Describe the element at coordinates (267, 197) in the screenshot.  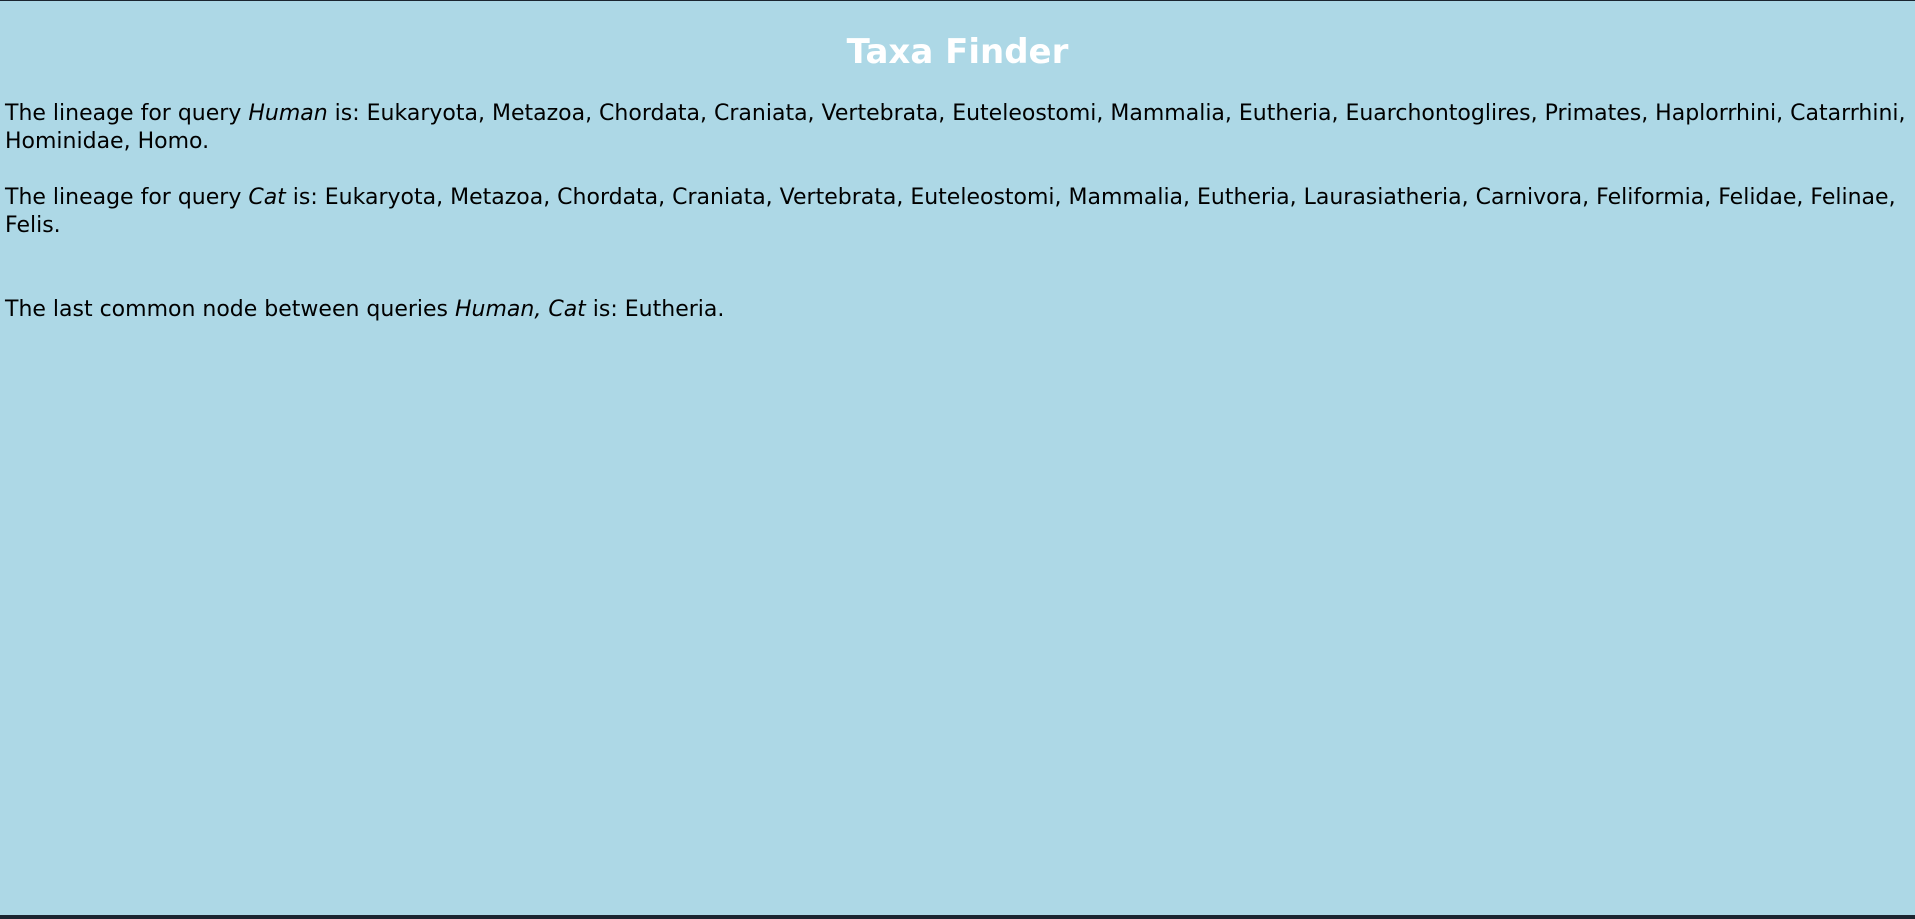
I see `cat-query-name: Cat` at that location.